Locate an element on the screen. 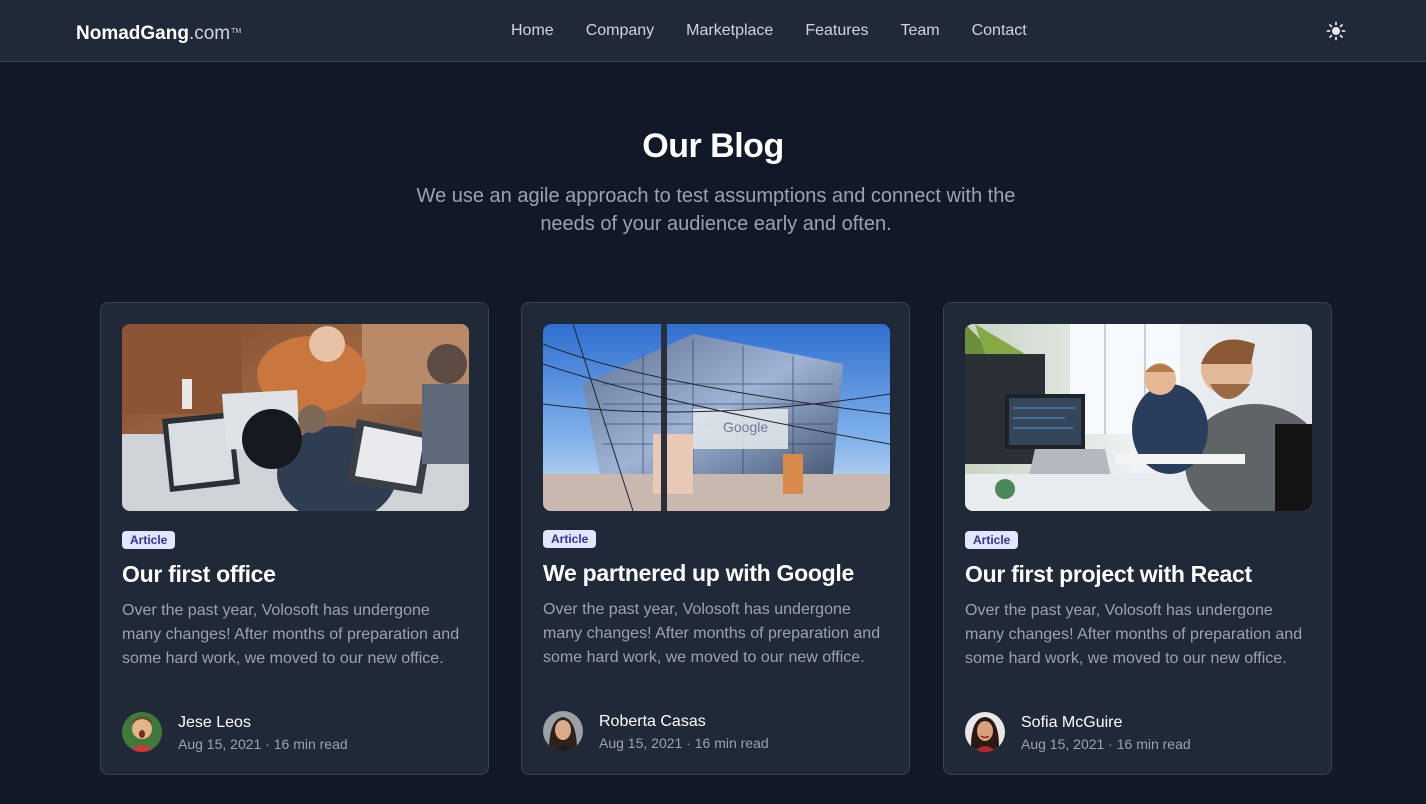 The width and height of the screenshot is (1426, 804). brand-trademark: TM is located at coordinates (236, 31).